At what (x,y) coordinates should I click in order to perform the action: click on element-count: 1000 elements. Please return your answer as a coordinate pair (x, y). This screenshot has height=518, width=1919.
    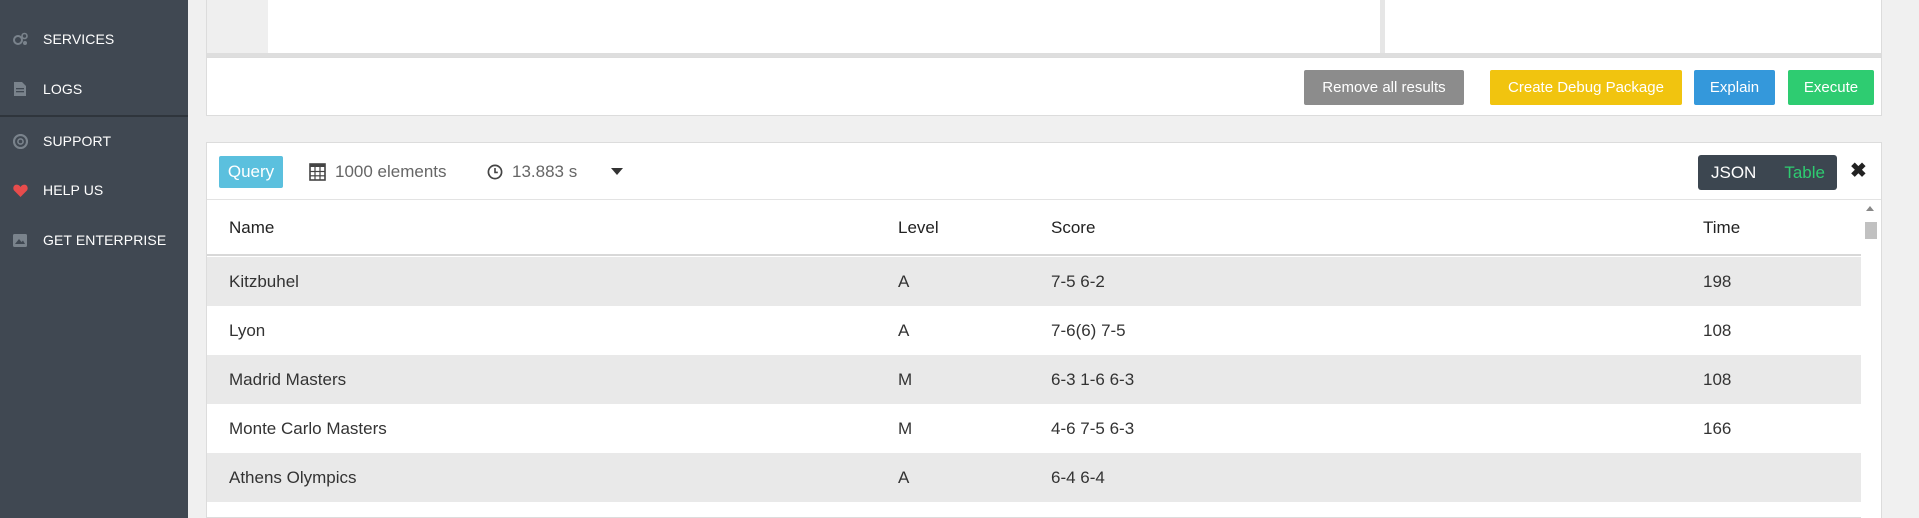
    Looking at the image, I should click on (378, 172).